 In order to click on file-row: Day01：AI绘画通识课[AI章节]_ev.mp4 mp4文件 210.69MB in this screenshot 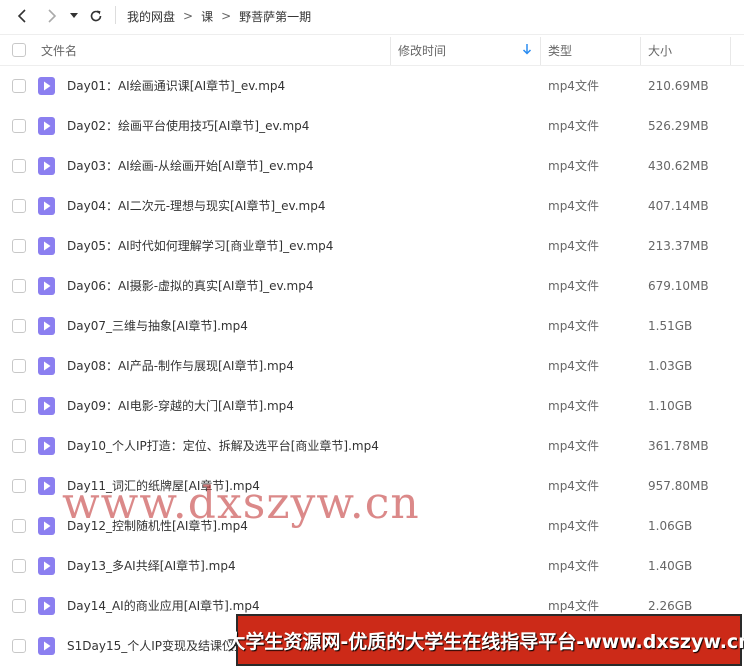, I will do `click(372, 86)`.